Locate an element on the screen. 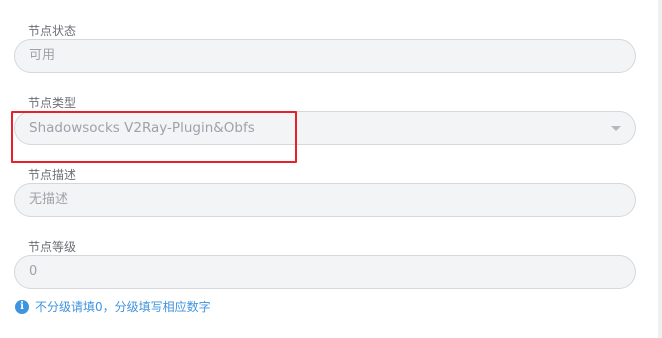 The width and height of the screenshot is (662, 338). node-level-value: 0 is located at coordinates (33, 271).